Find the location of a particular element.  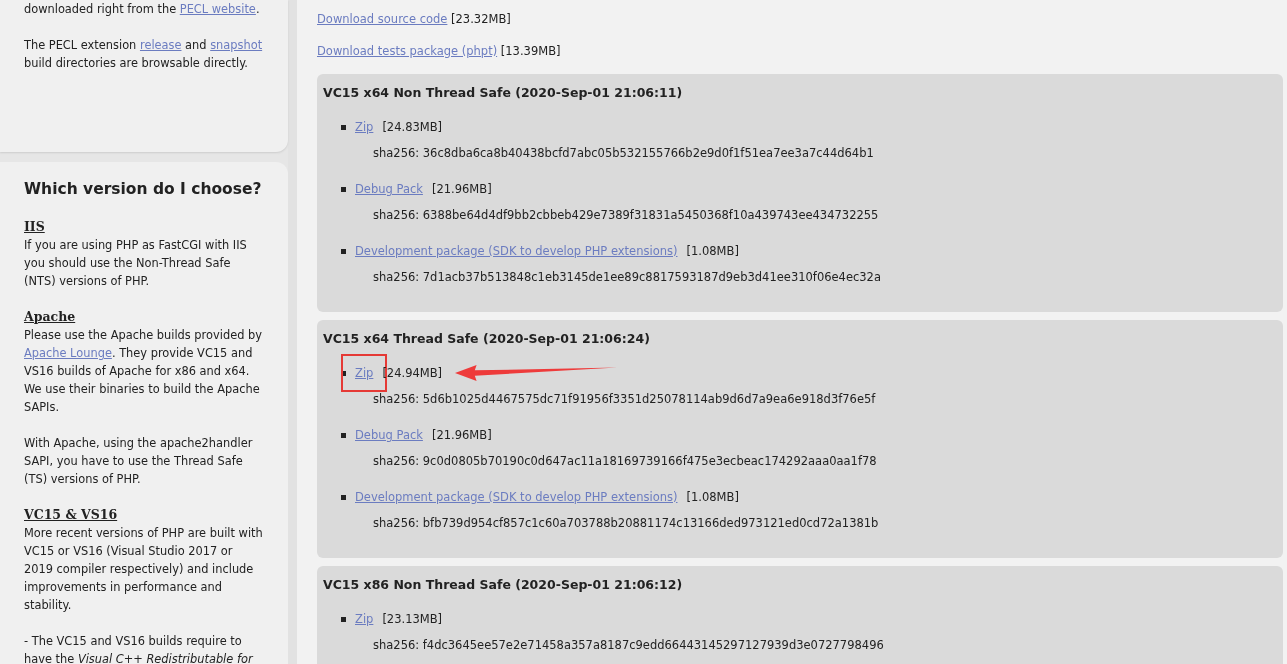

download-link: Download source code is located at coordinates (382, 19).